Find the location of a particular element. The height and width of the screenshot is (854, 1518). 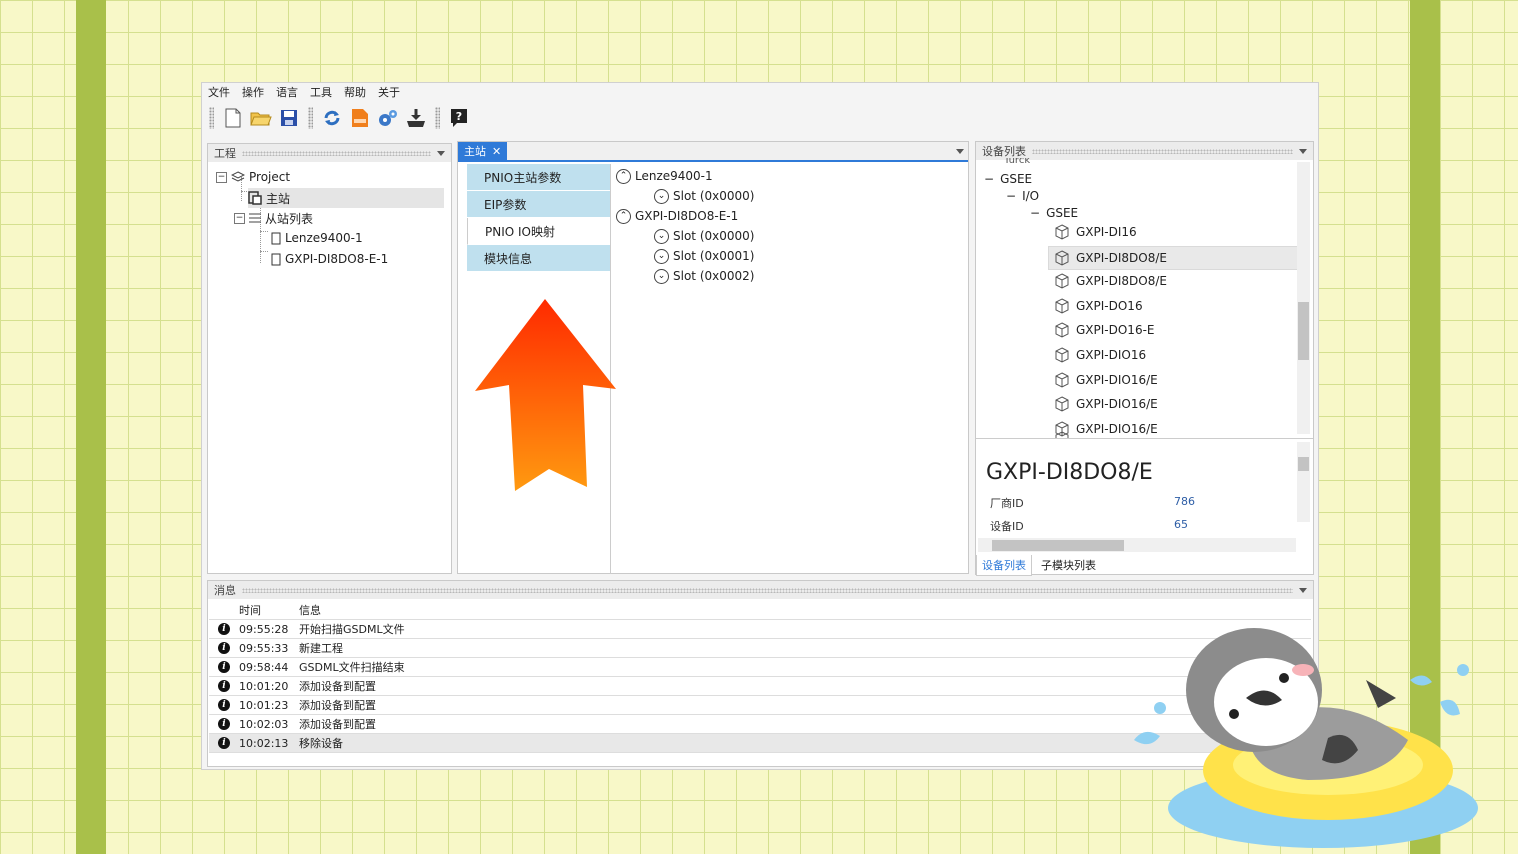

save-button is located at coordinates (289, 118).